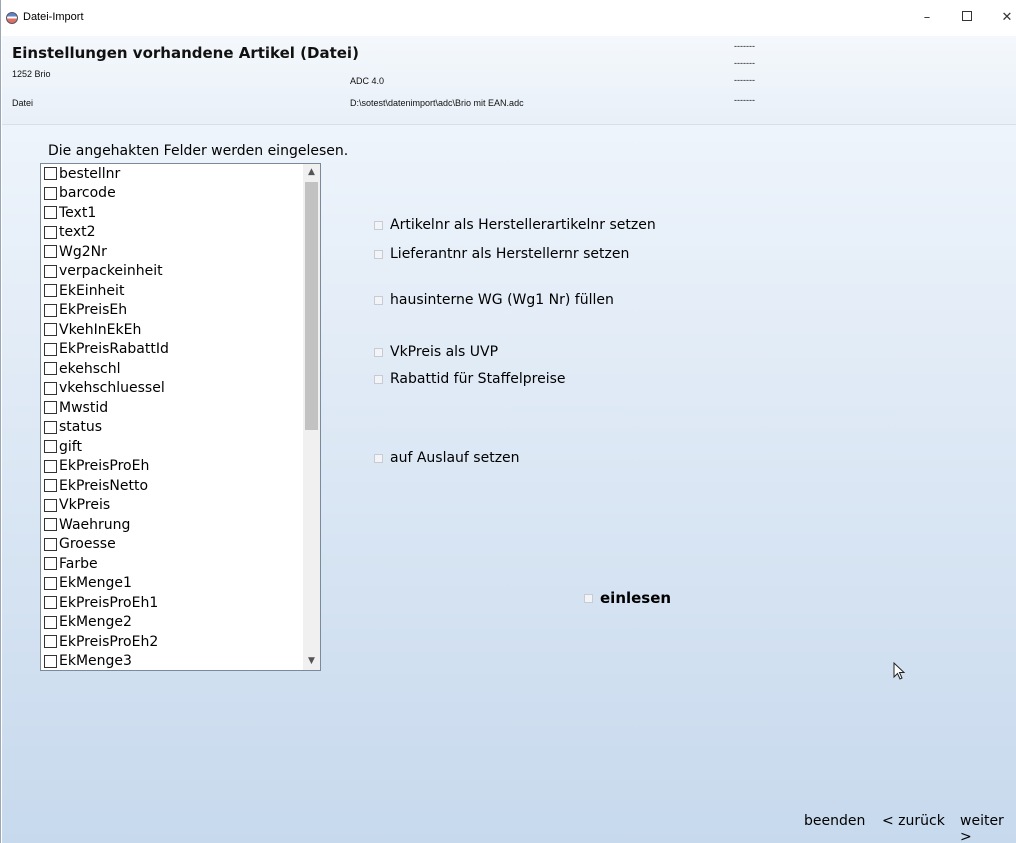 The height and width of the screenshot is (843, 1016). What do you see at coordinates (927, 18) in the screenshot?
I see `minimize-button: –` at bounding box center [927, 18].